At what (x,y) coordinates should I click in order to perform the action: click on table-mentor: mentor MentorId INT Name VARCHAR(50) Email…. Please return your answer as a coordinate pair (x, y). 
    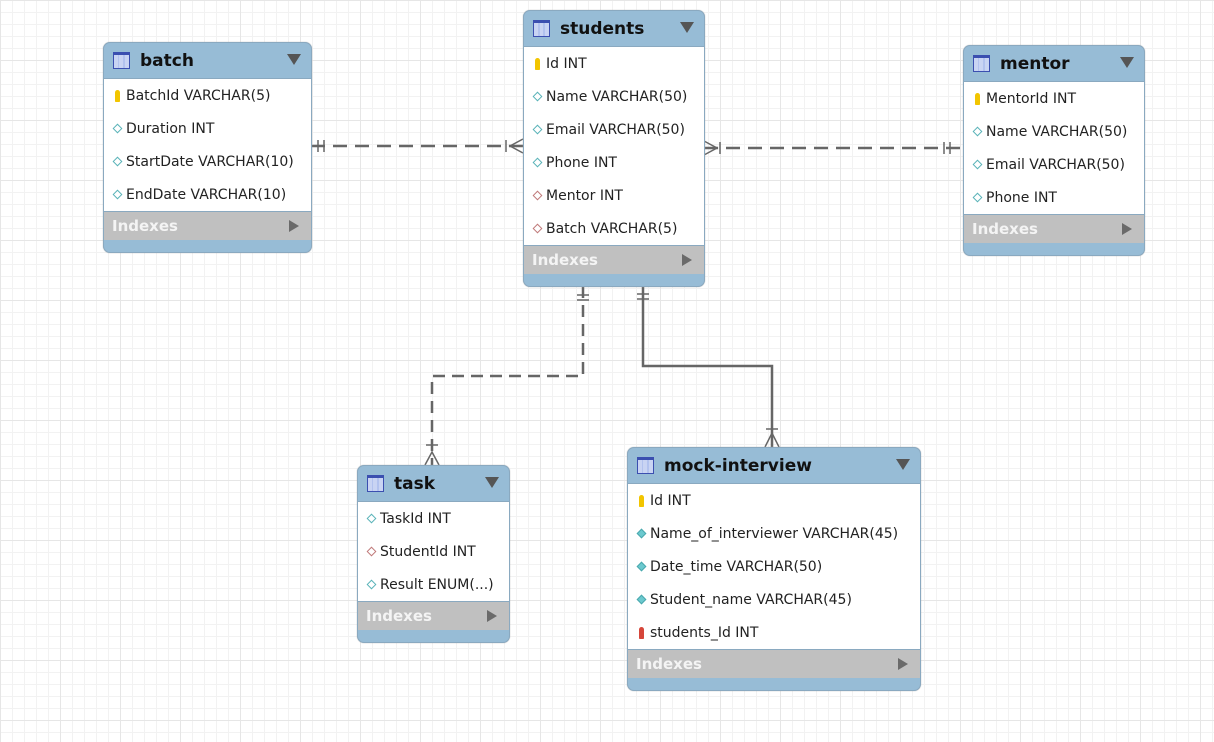
    Looking at the image, I should click on (1054, 150).